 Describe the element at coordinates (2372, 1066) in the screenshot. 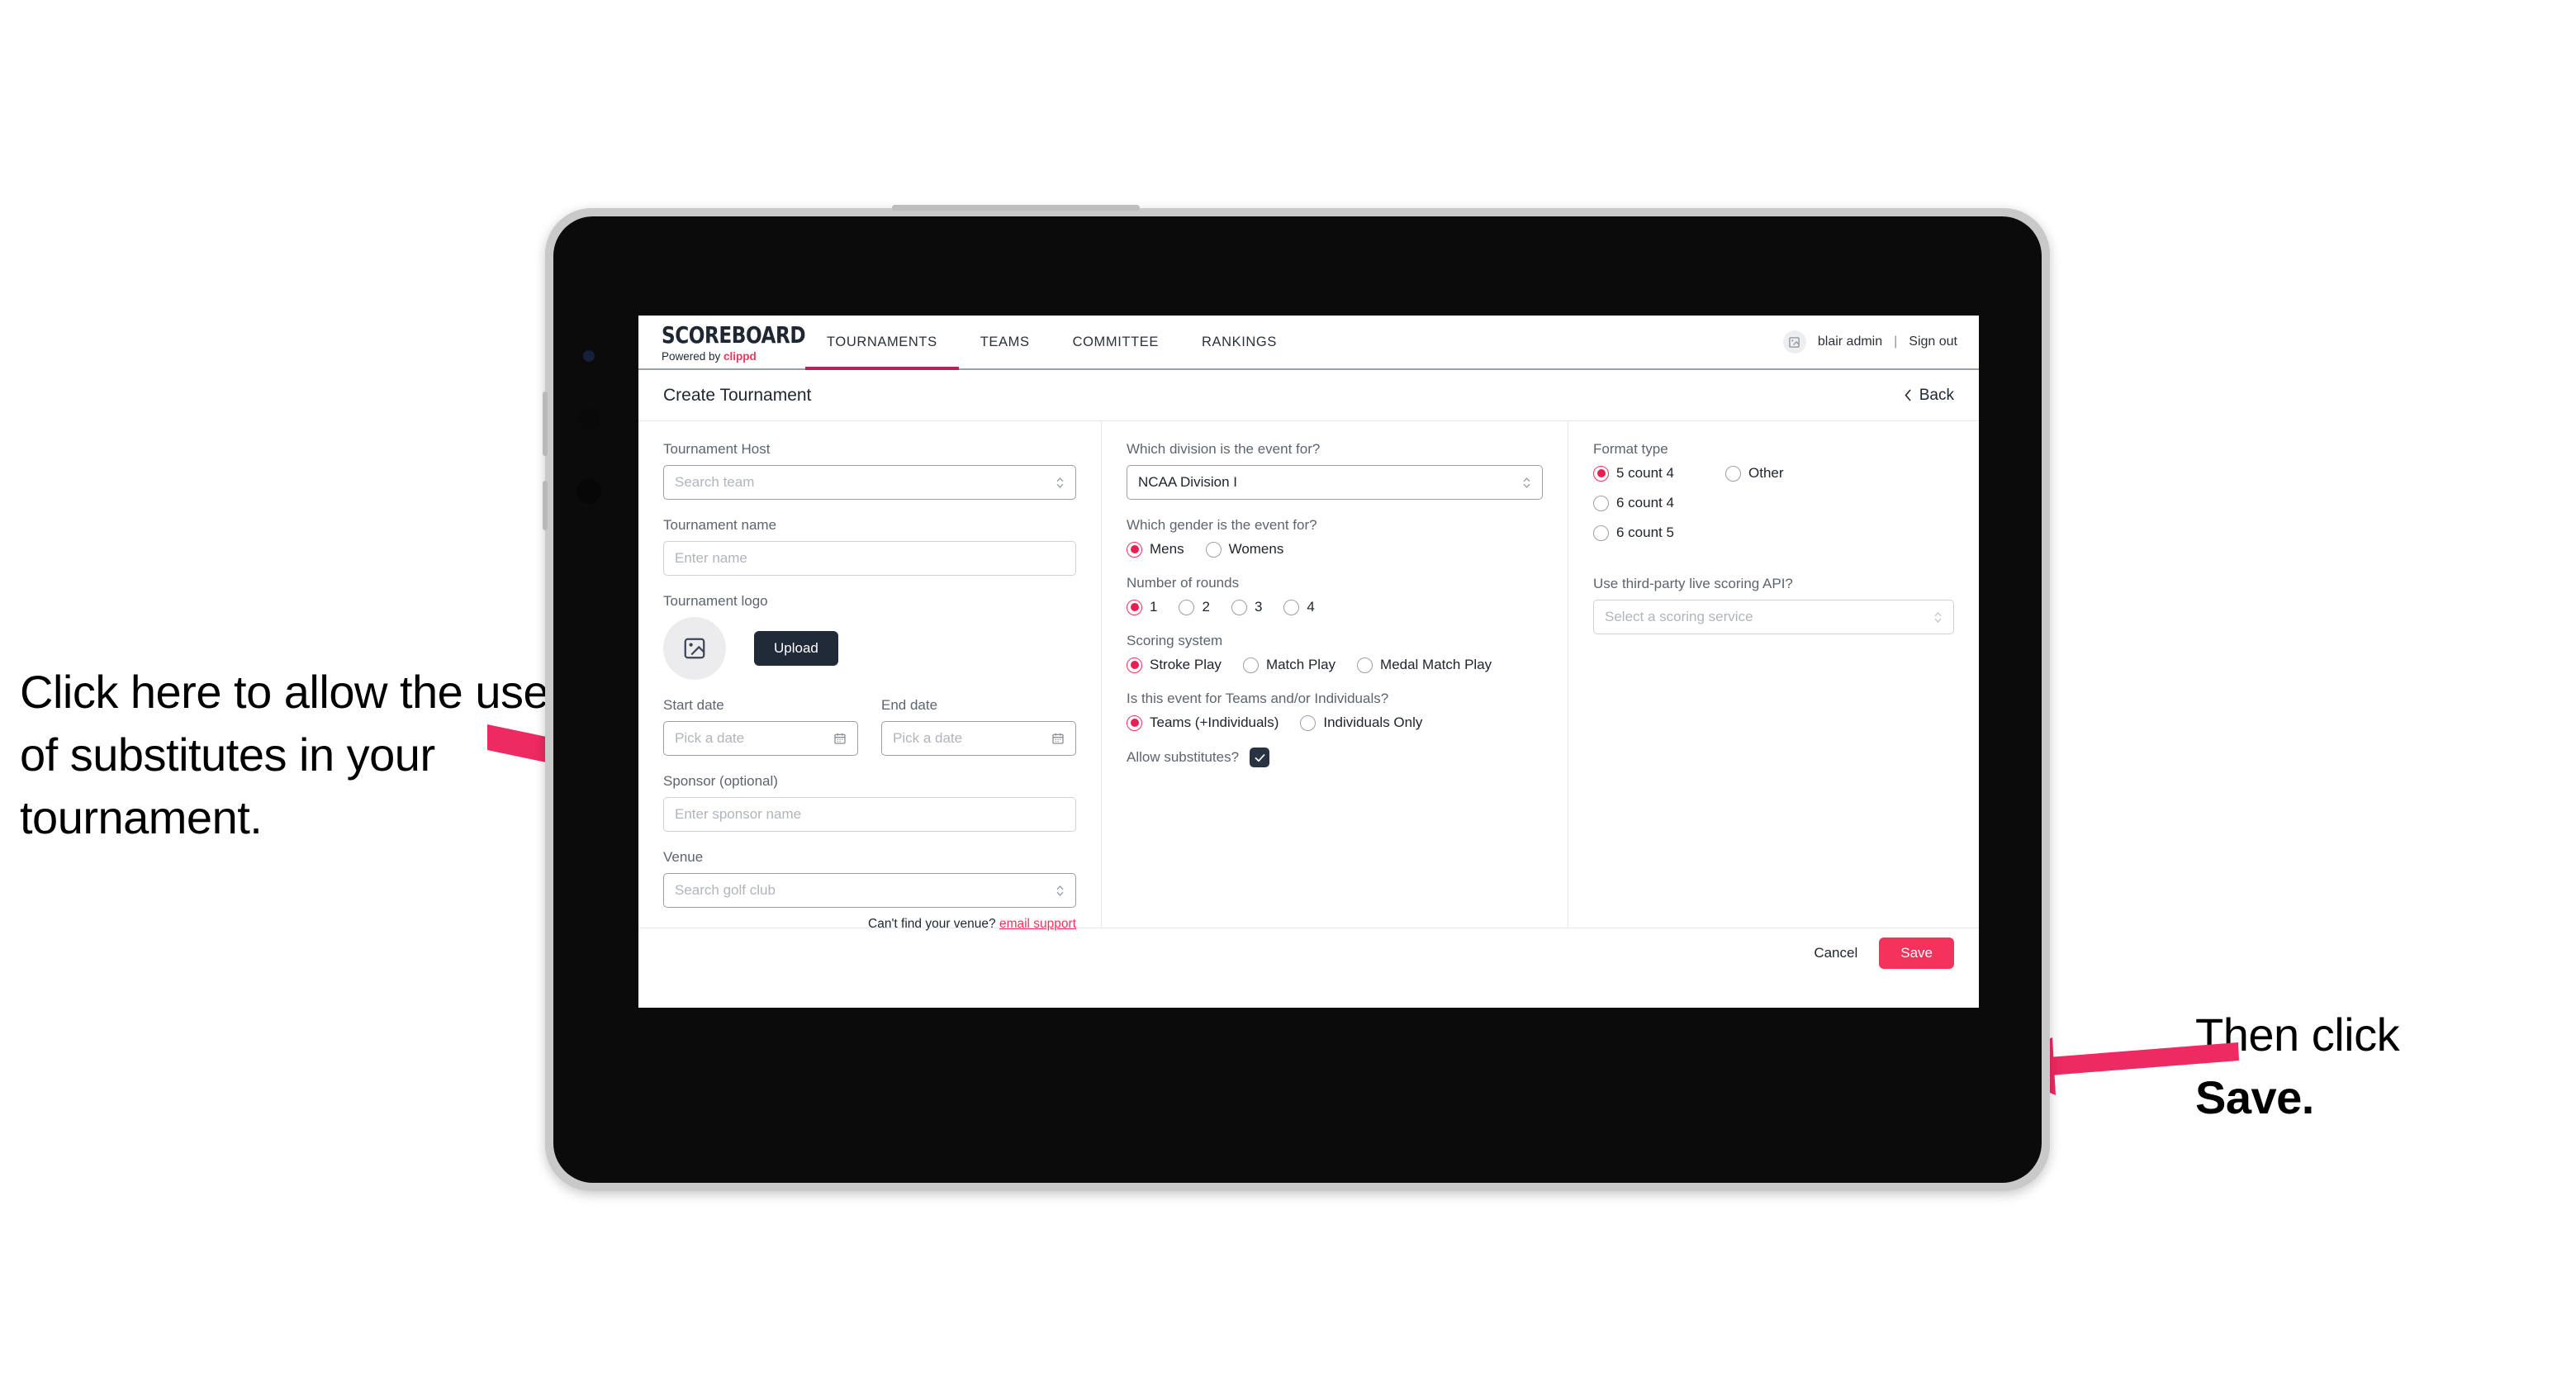

I see `annotation-right-text: Then click Save.` at that location.